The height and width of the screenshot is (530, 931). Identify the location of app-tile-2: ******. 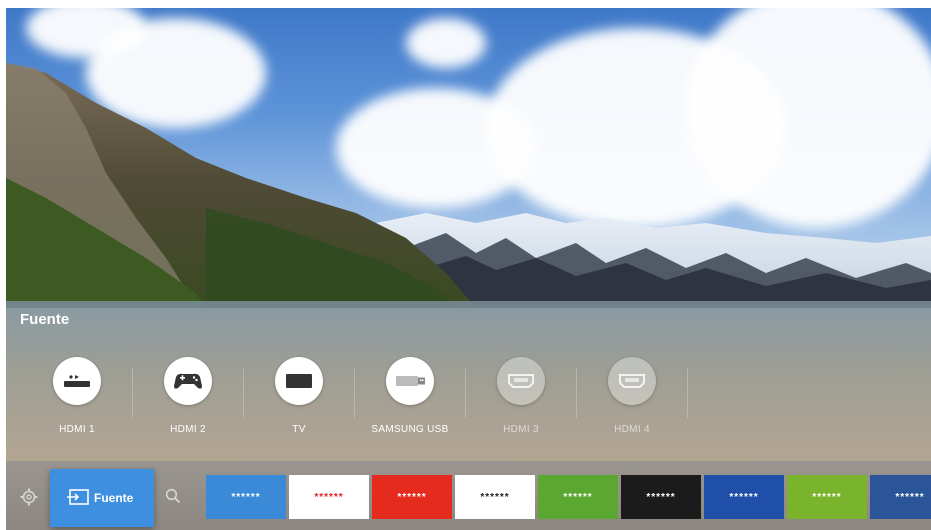
(329, 497).